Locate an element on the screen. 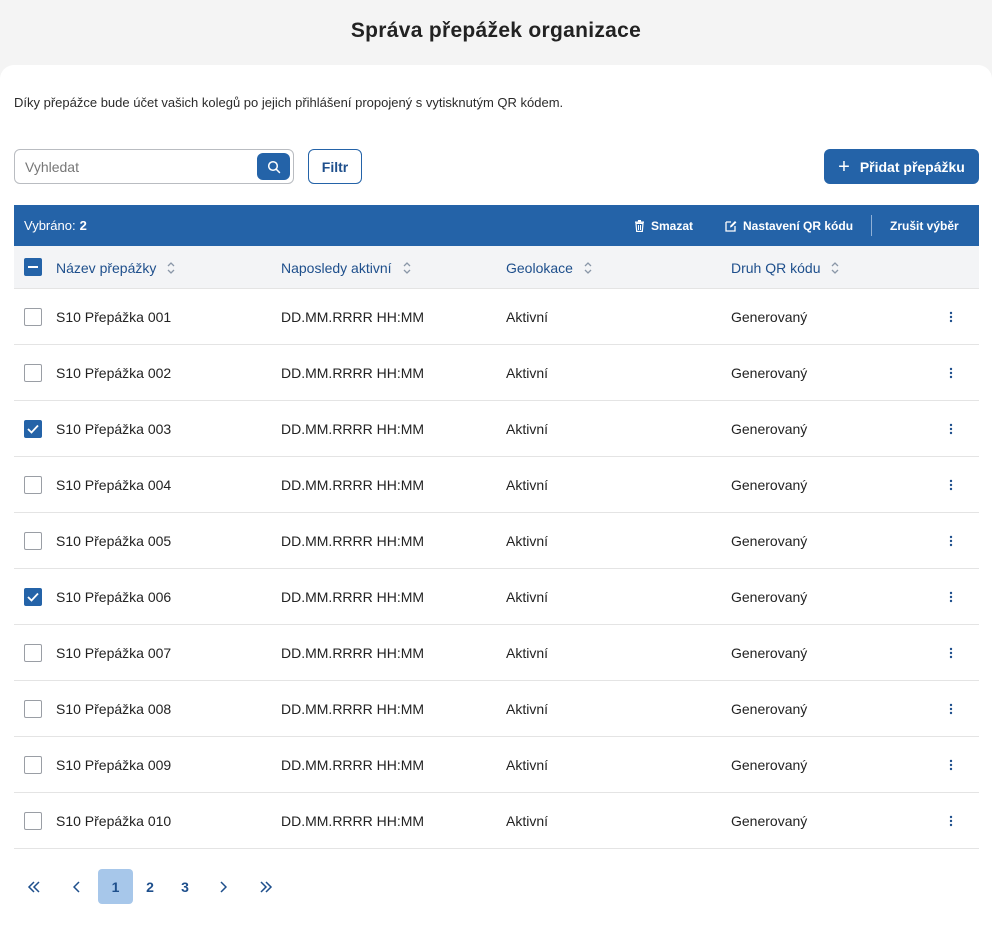 The width and height of the screenshot is (992, 930). selection-divider is located at coordinates (871, 225).